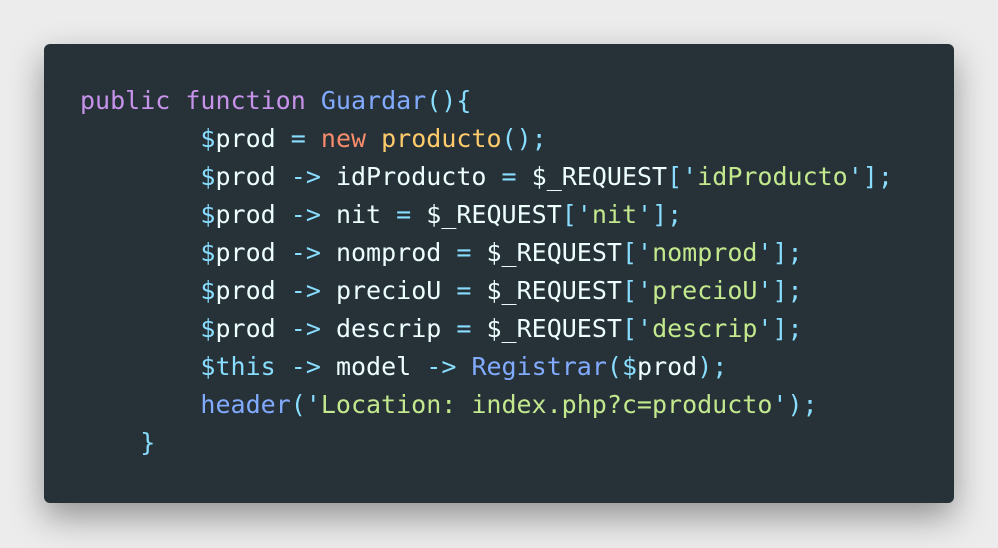 This screenshot has width=998, height=548. What do you see at coordinates (148, 442) in the screenshot?
I see `closing-brace: }` at bounding box center [148, 442].